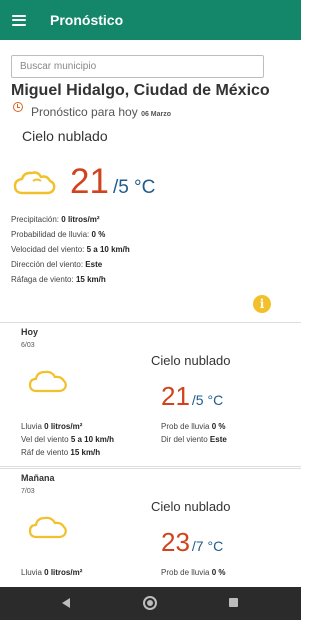  I want to click on home-icon, so click(150, 603).